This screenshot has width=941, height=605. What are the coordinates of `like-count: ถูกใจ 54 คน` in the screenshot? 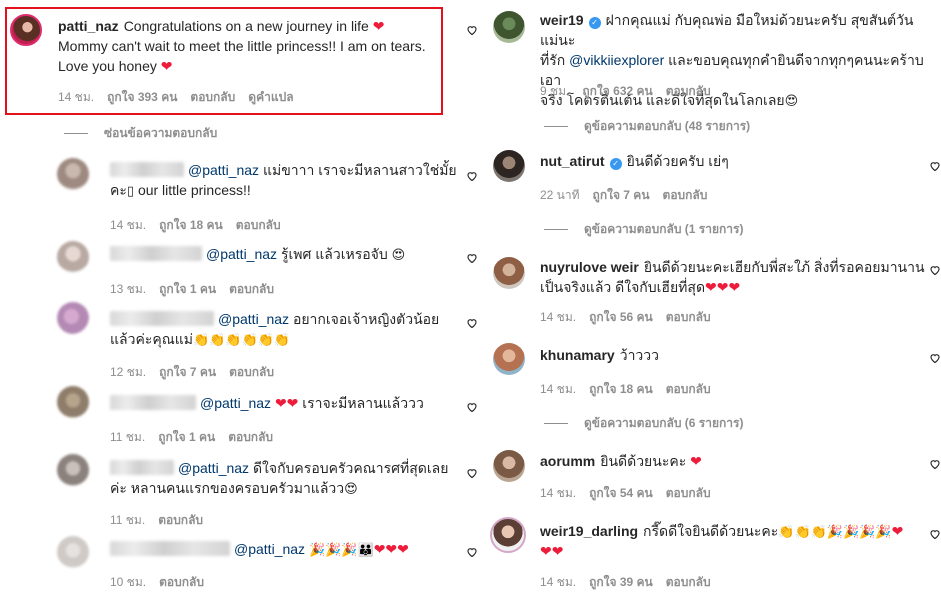 It's located at (621, 493).